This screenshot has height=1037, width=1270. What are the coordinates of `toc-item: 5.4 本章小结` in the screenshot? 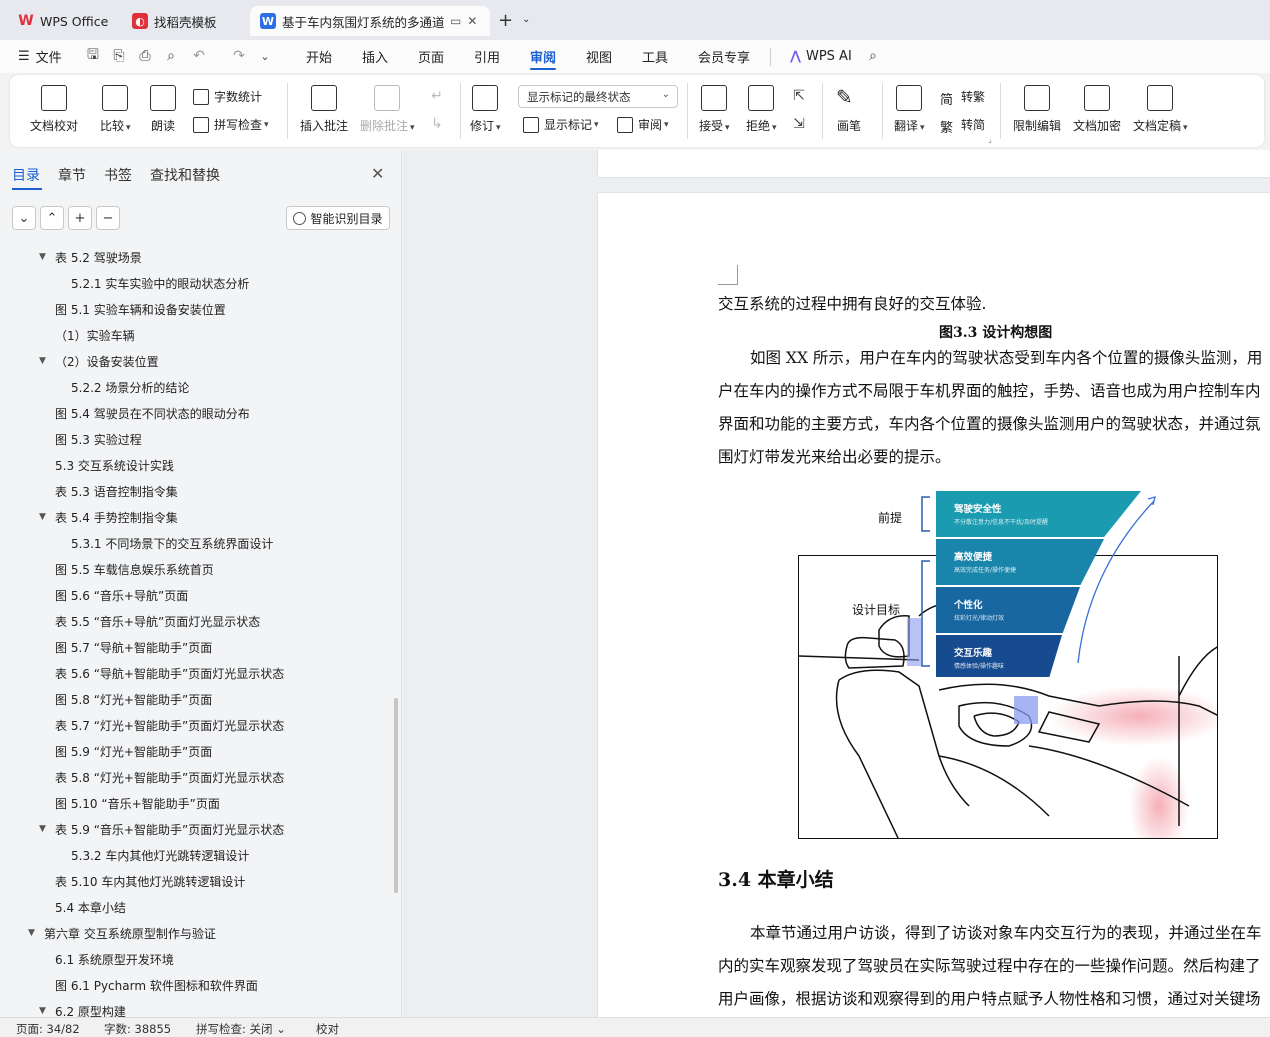 It's located at (90, 907).